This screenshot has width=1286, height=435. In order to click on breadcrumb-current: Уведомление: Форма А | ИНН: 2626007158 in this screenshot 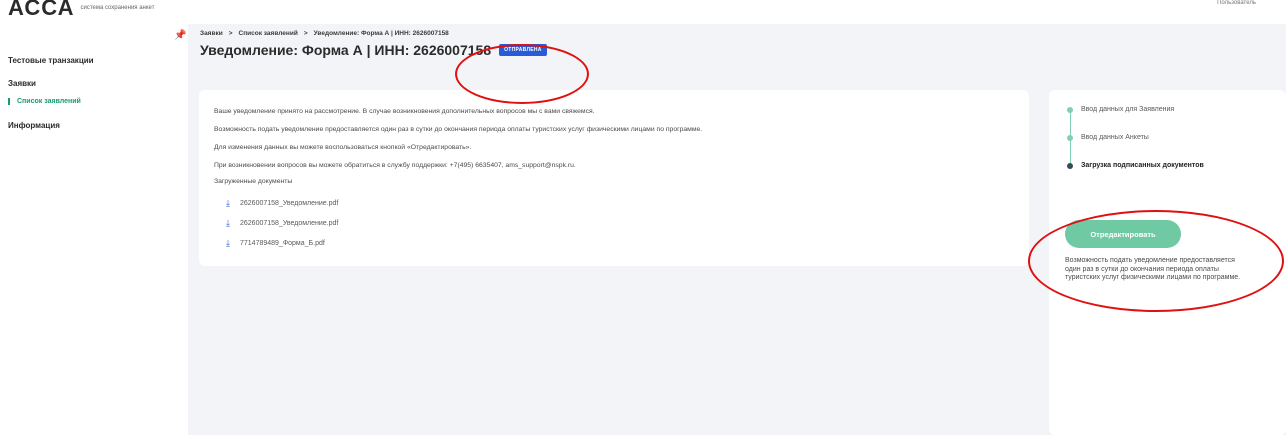, I will do `click(381, 33)`.